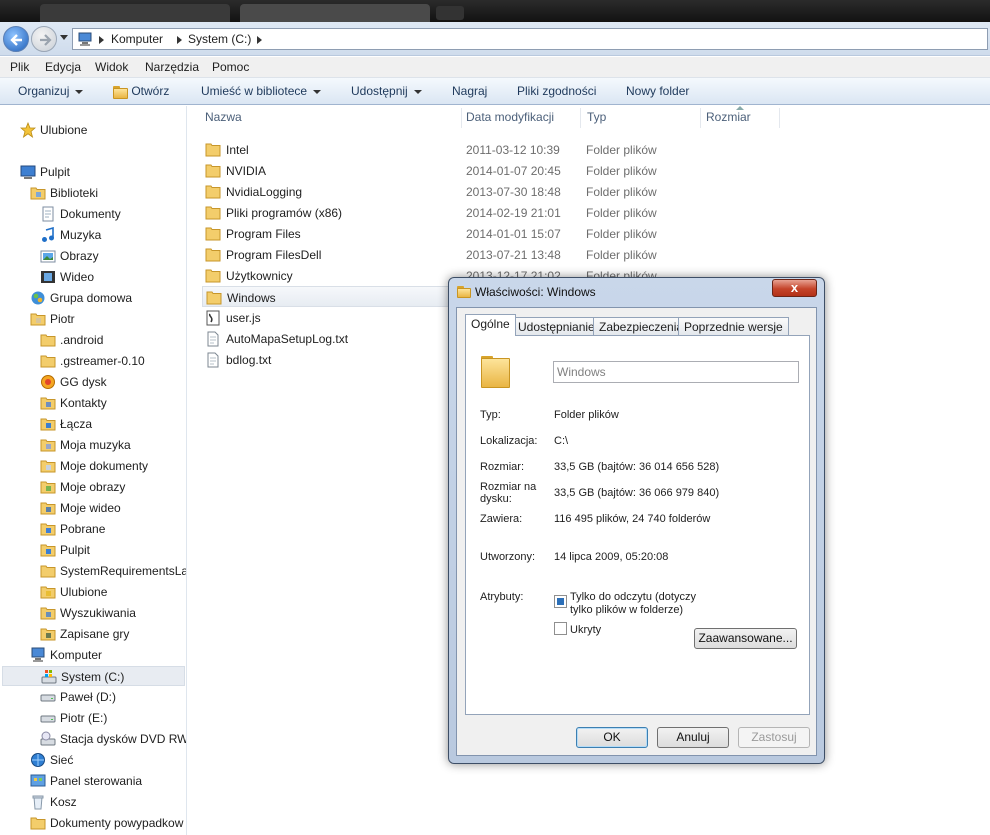  I want to click on nav-item-komputer: Komputer, so click(107, 655).